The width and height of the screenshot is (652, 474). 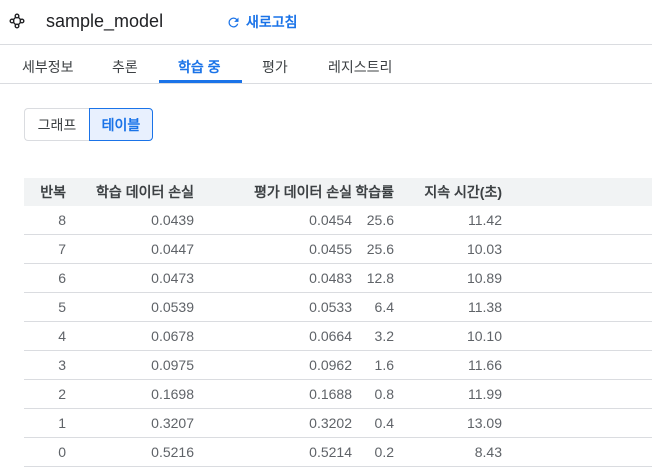 I want to click on cell-eval-loss: 0.0962, so click(x=273, y=365).